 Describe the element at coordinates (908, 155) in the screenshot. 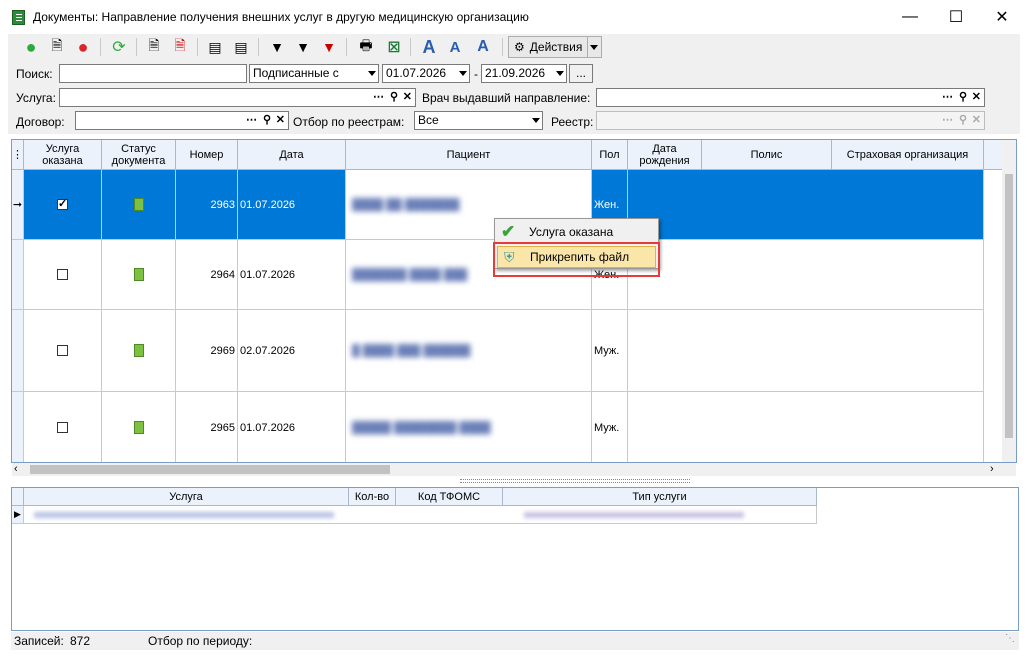

I see `column-header: Страховая организация` at that location.